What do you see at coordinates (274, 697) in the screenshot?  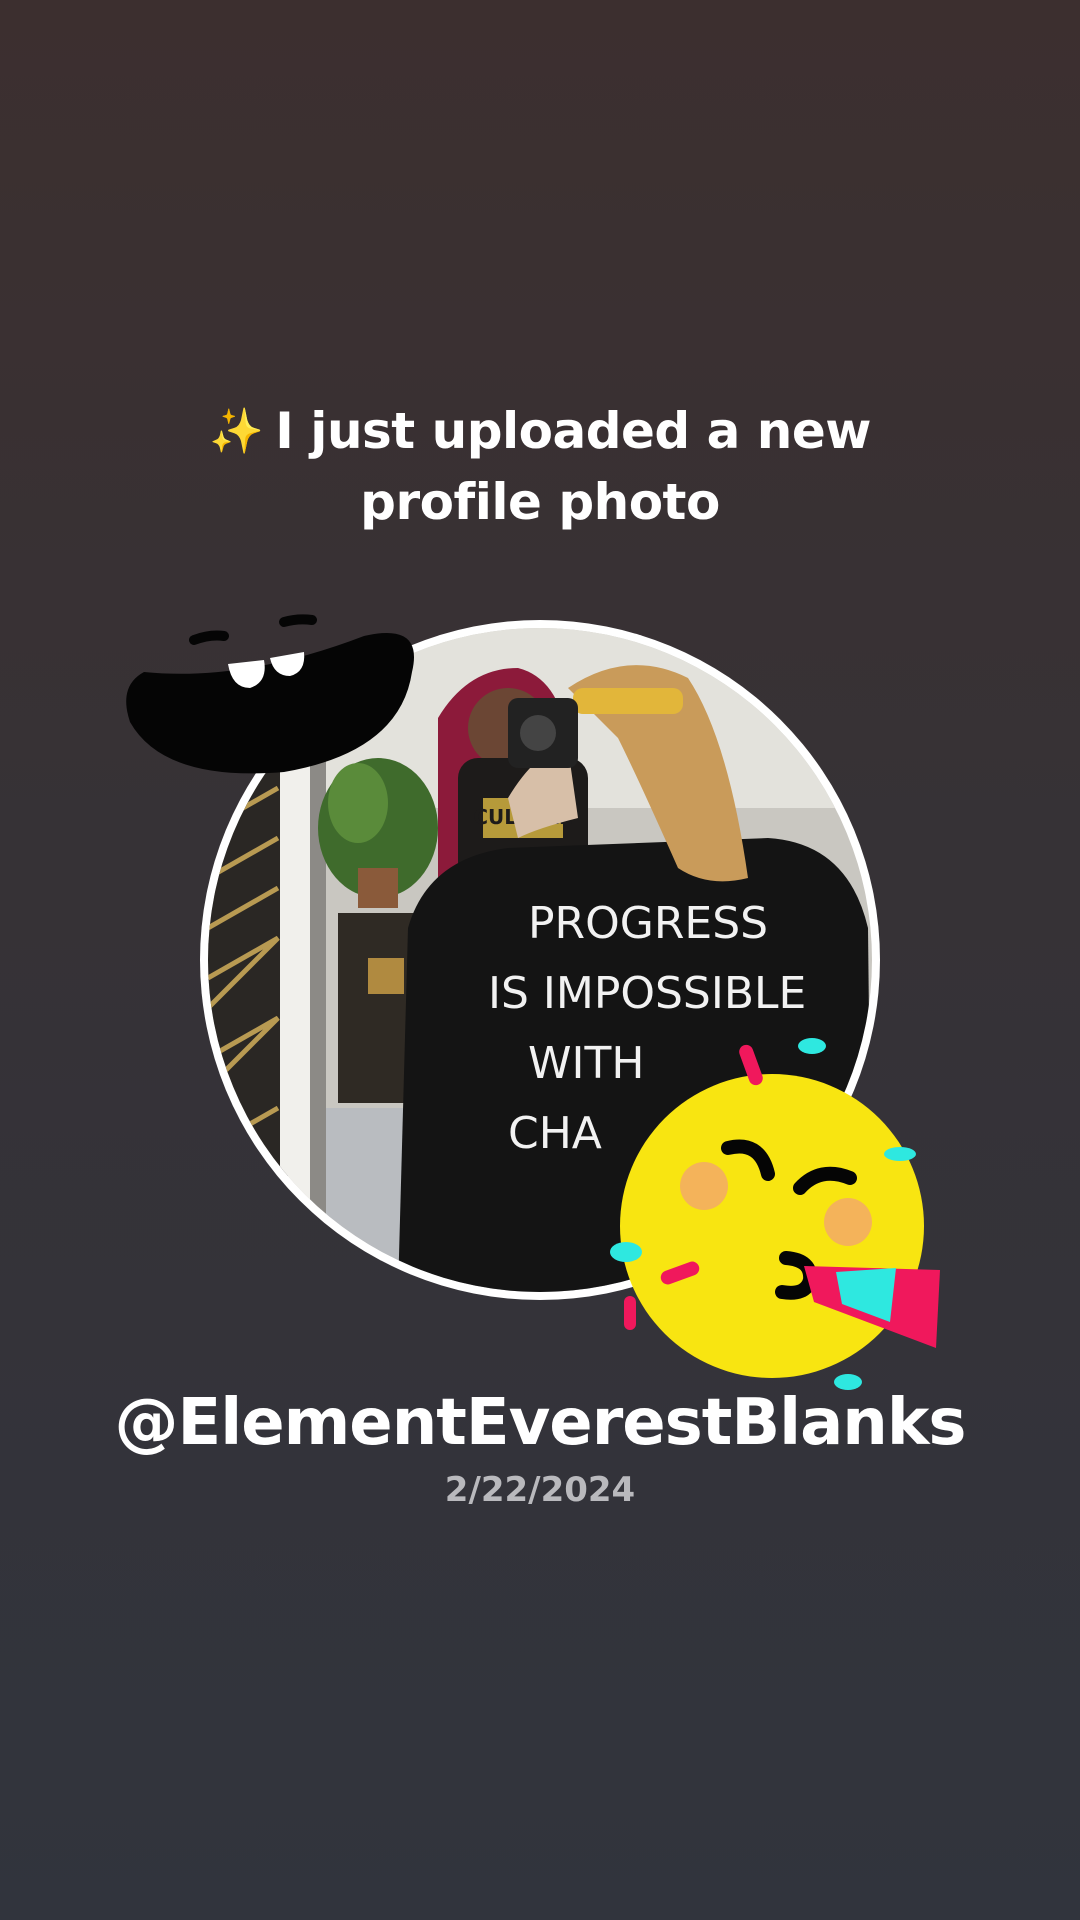 I see `laughing-mouth-sticker` at bounding box center [274, 697].